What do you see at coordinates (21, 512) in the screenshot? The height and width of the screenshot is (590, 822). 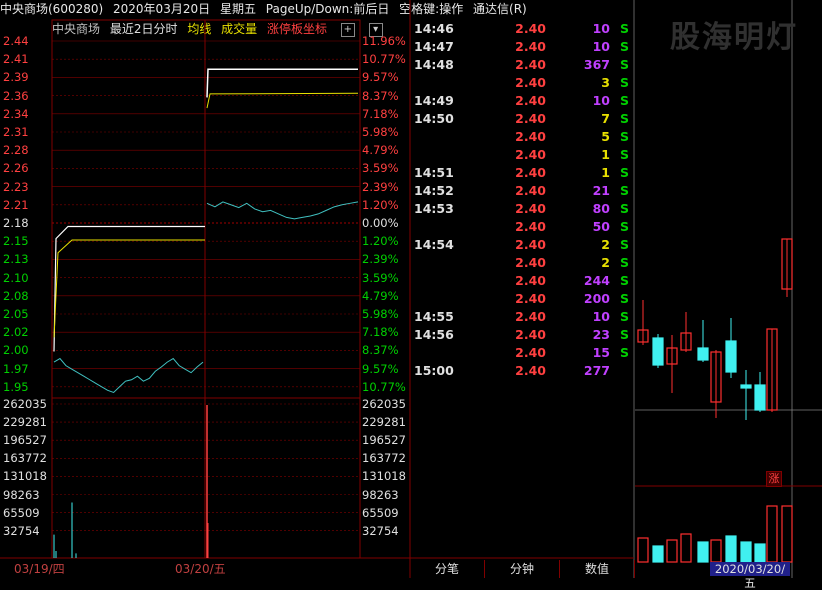 I see `volume-tick-label: 65509` at bounding box center [21, 512].